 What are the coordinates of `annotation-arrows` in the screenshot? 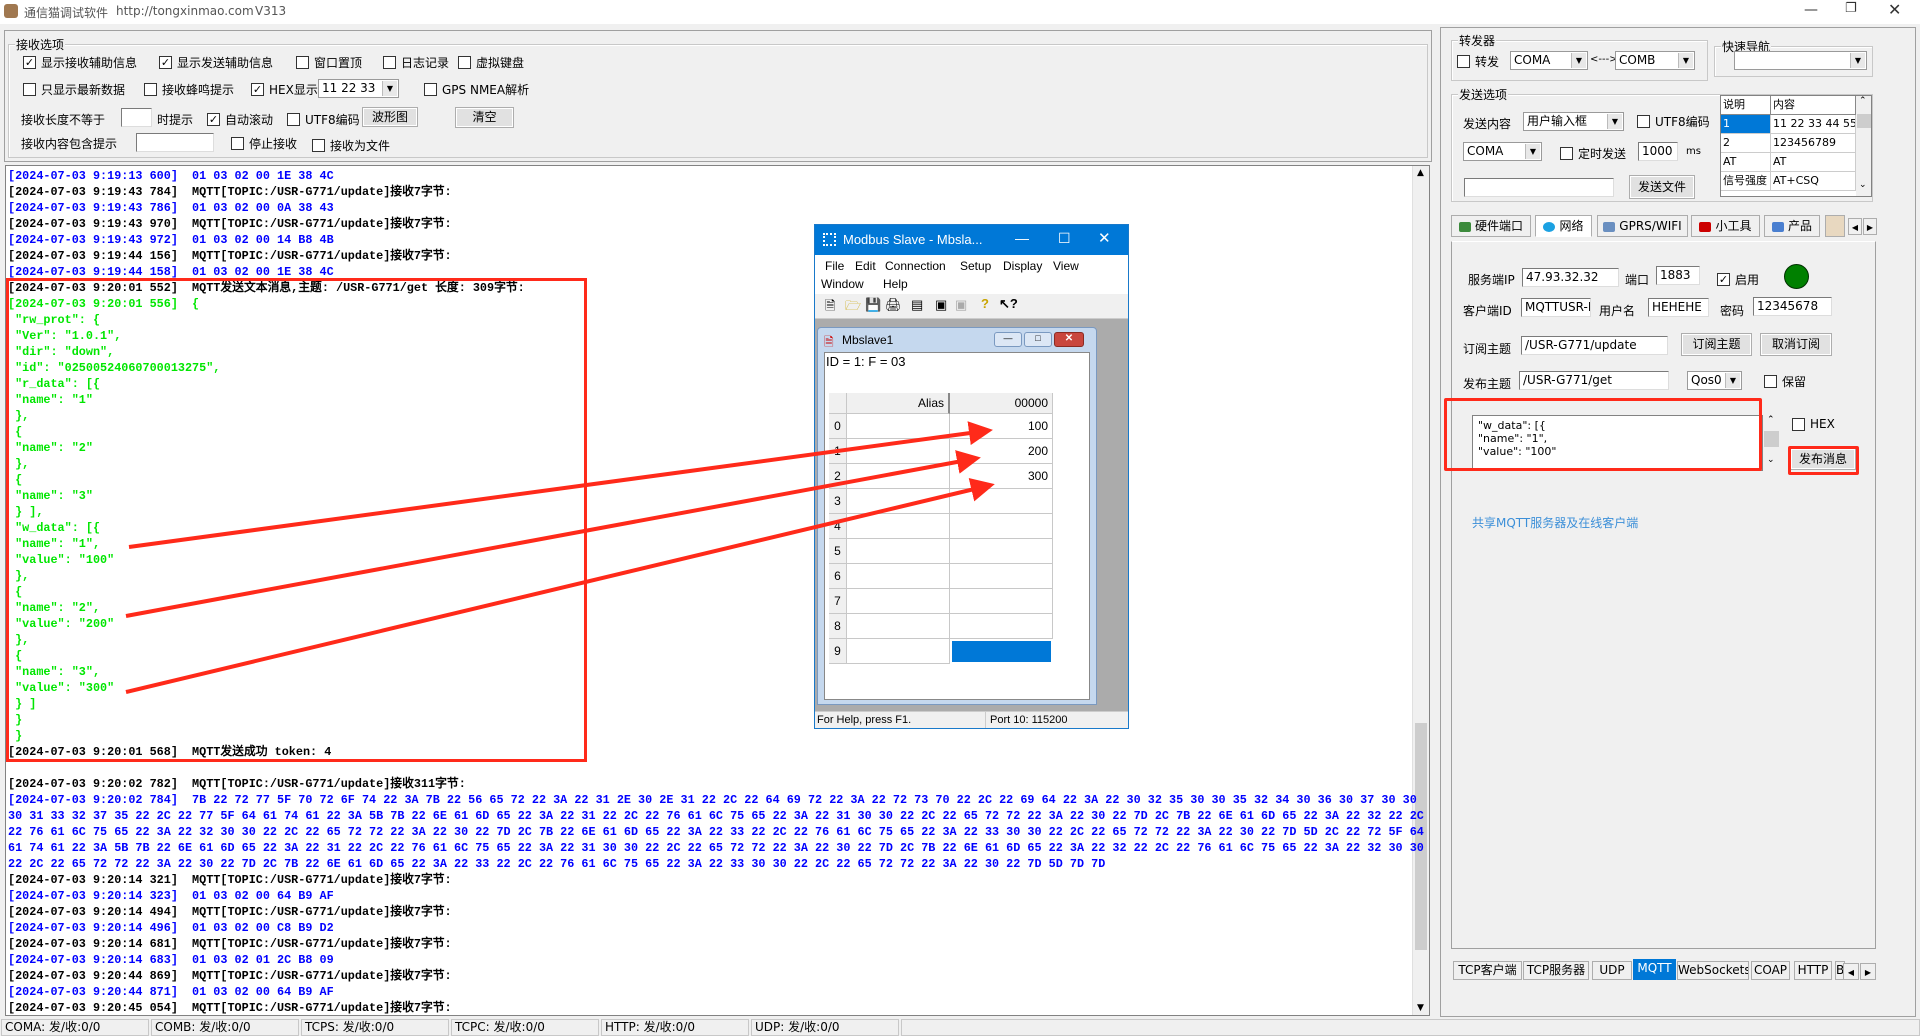 It's located at (560, 557).